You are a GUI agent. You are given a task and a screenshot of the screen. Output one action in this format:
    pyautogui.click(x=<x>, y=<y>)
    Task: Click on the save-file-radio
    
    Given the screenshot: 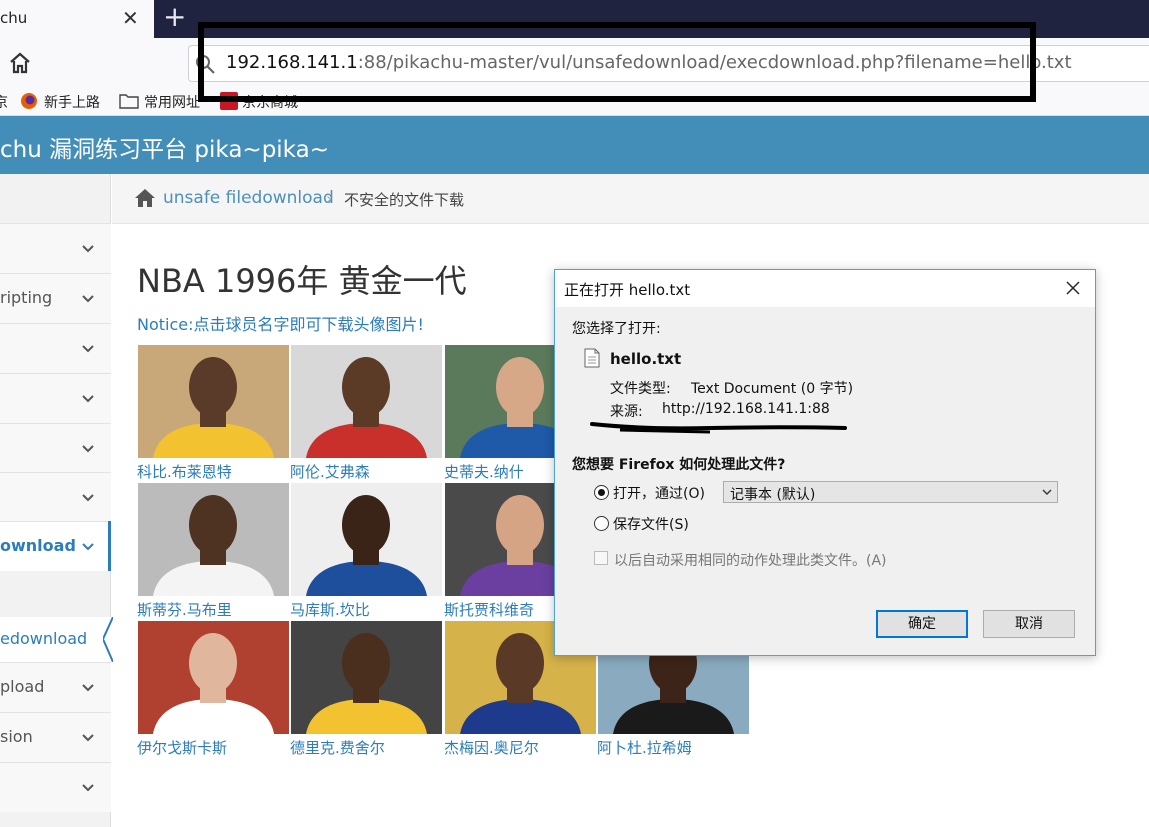 What is the action you would take?
    pyautogui.click(x=601, y=523)
    